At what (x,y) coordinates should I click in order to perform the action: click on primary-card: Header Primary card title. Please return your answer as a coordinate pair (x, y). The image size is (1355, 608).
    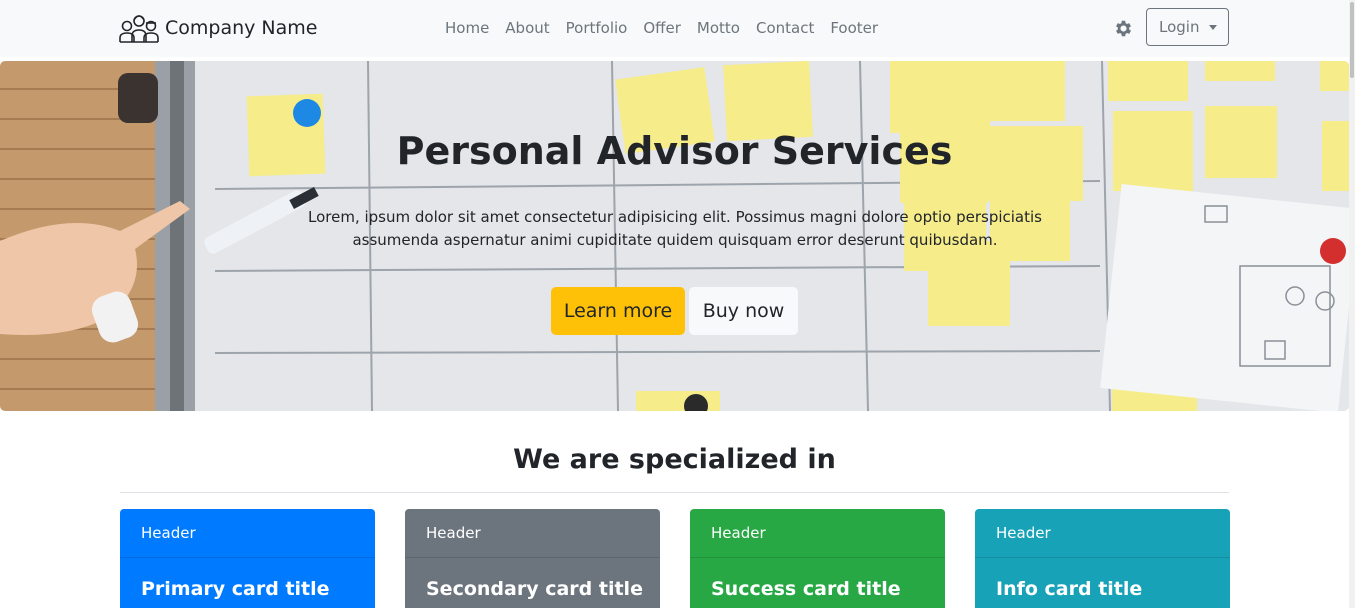
    Looking at the image, I should click on (247, 558).